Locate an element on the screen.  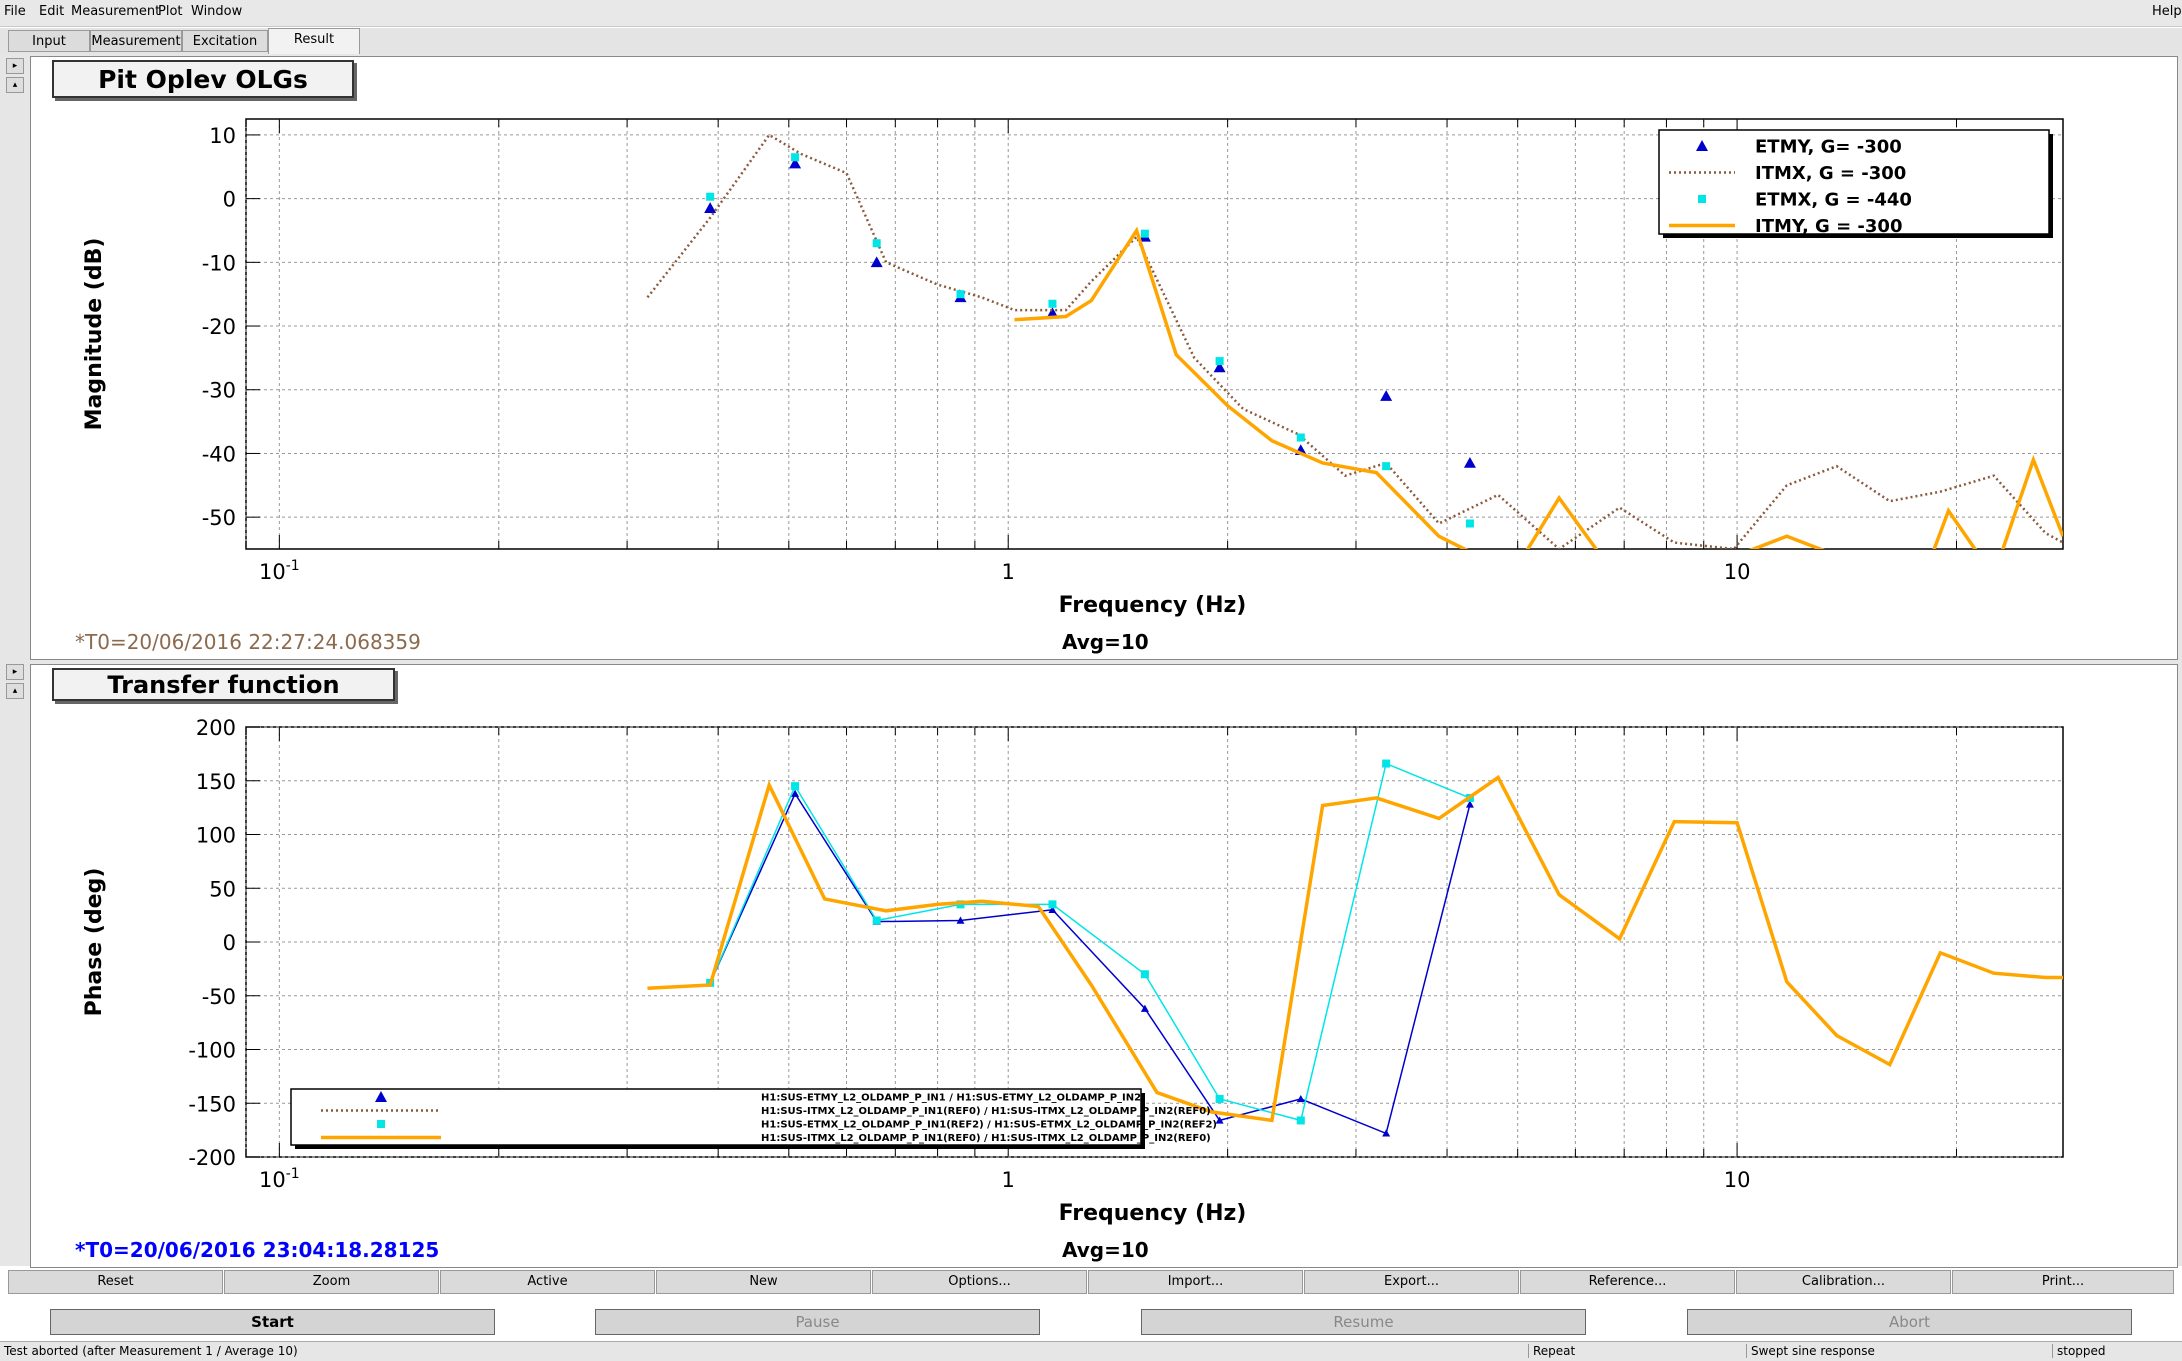
tab-measurement: Measurement is located at coordinates (136, 41).